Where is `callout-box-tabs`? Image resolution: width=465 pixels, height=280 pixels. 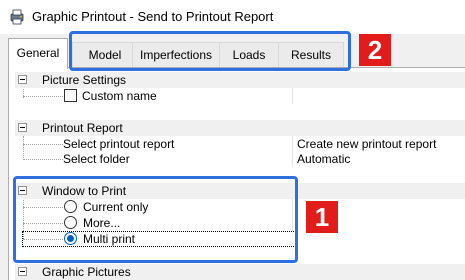 callout-box-tabs is located at coordinates (210, 51).